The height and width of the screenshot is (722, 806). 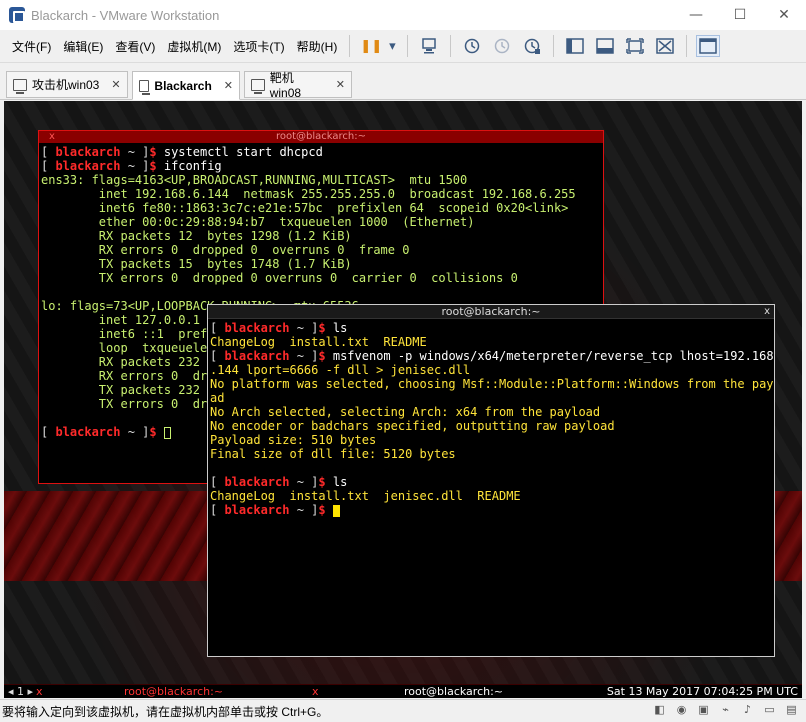 What do you see at coordinates (635, 46) in the screenshot?
I see `full-screen-icon` at bounding box center [635, 46].